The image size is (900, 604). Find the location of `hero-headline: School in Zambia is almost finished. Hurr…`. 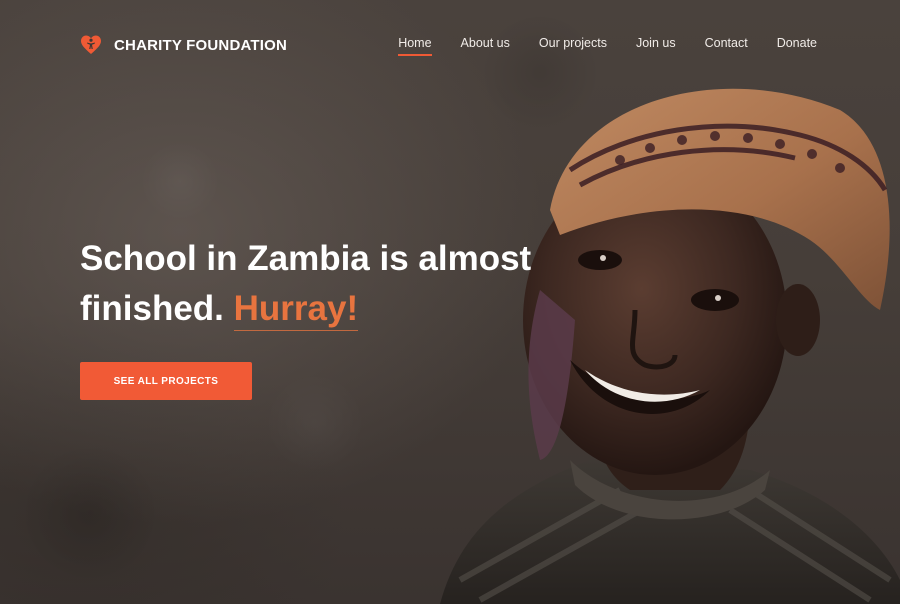

hero-headline: School in Zambia is almost finished. Hurr… is located at coordinates (315, 284).